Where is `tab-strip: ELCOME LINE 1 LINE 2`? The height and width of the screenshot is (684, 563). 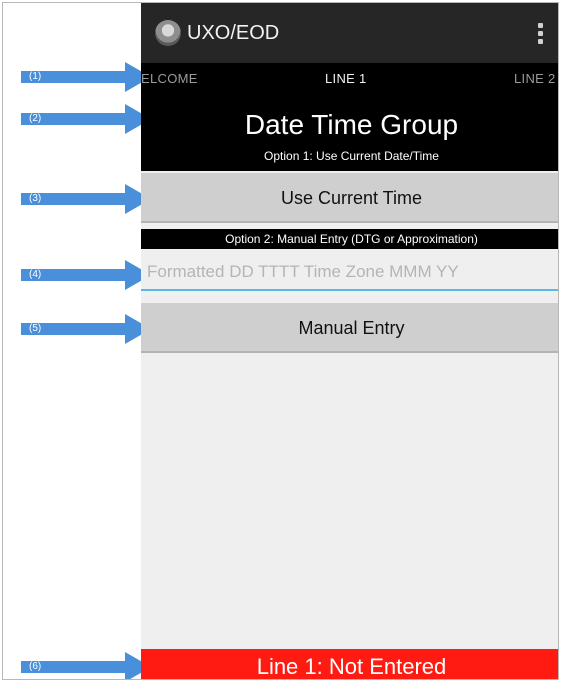 tab-strip: ELCOME LINE 1 LINE 2 is located at coordinates (349, 79).